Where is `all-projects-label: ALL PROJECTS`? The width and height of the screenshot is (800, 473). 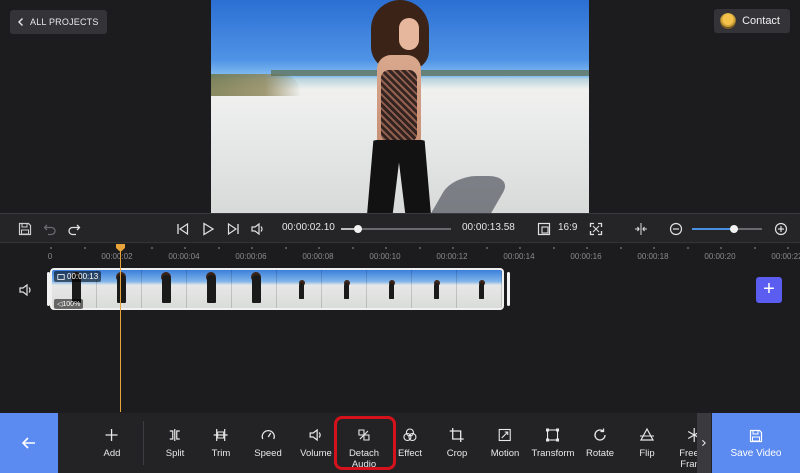 all-projects-label: ALL PROJECTS is located at coordinates (64, 22).